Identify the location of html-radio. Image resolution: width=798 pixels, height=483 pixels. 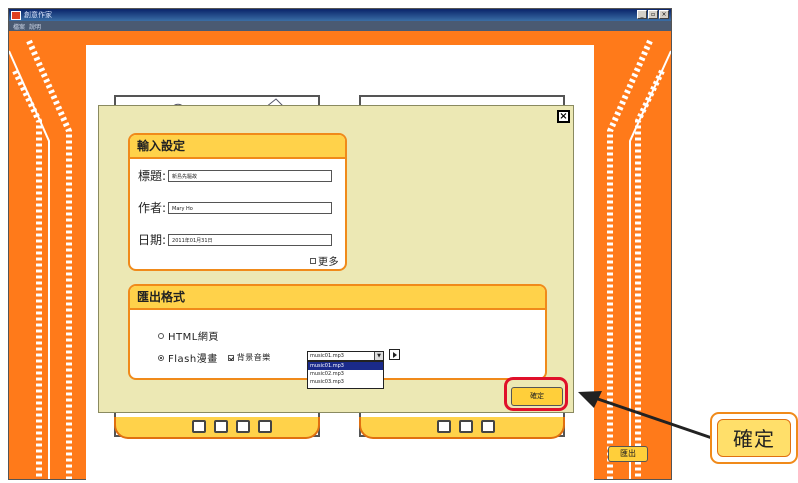
(161, 335).